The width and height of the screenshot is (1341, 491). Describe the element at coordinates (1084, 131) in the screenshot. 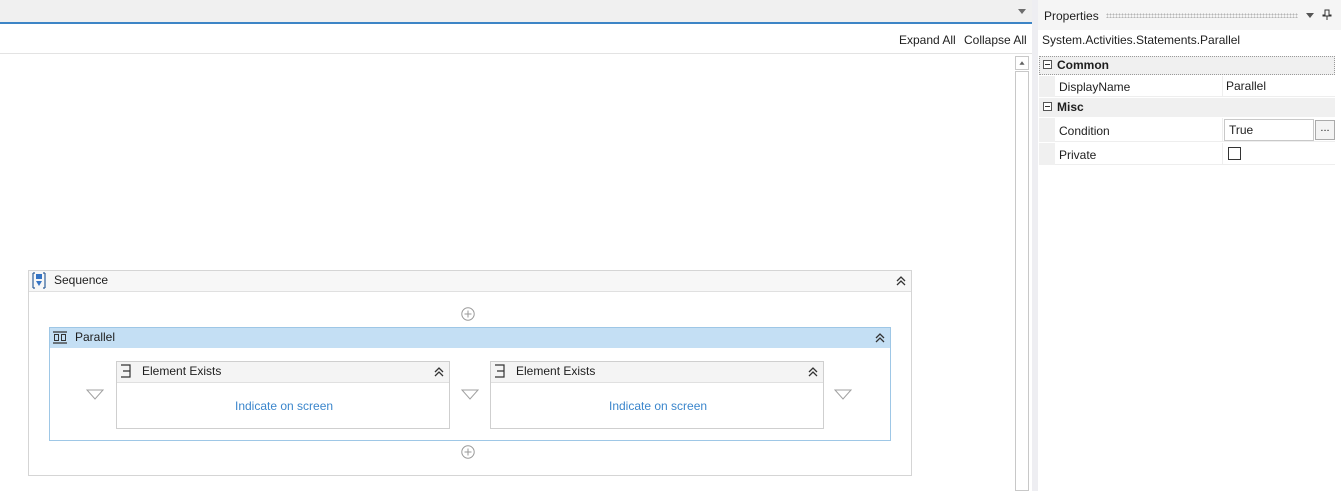

I see `property-name: Condition` at that location.